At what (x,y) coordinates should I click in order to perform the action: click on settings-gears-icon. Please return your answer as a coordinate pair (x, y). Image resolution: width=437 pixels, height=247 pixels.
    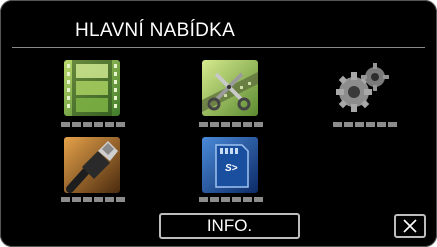
    Looking at the image, I should click on (362, 88).